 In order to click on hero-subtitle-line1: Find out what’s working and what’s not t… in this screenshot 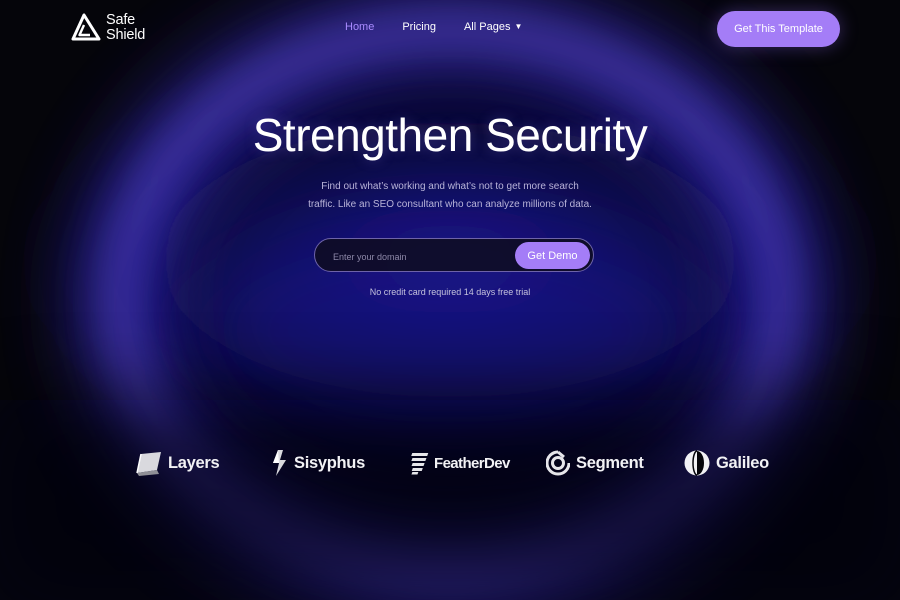, I will do `click(450, 186)`.